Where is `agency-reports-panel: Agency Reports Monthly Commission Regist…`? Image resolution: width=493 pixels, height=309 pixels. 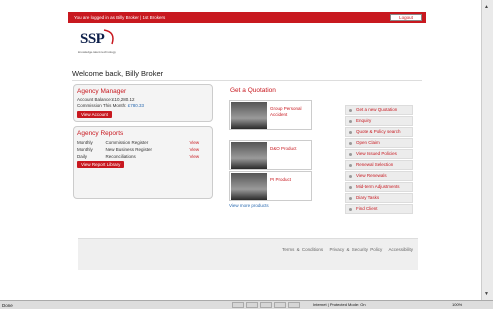
agency-reports-panel: Agency Reports Monthly Commission Regist… is located at coordinates (143, 162).